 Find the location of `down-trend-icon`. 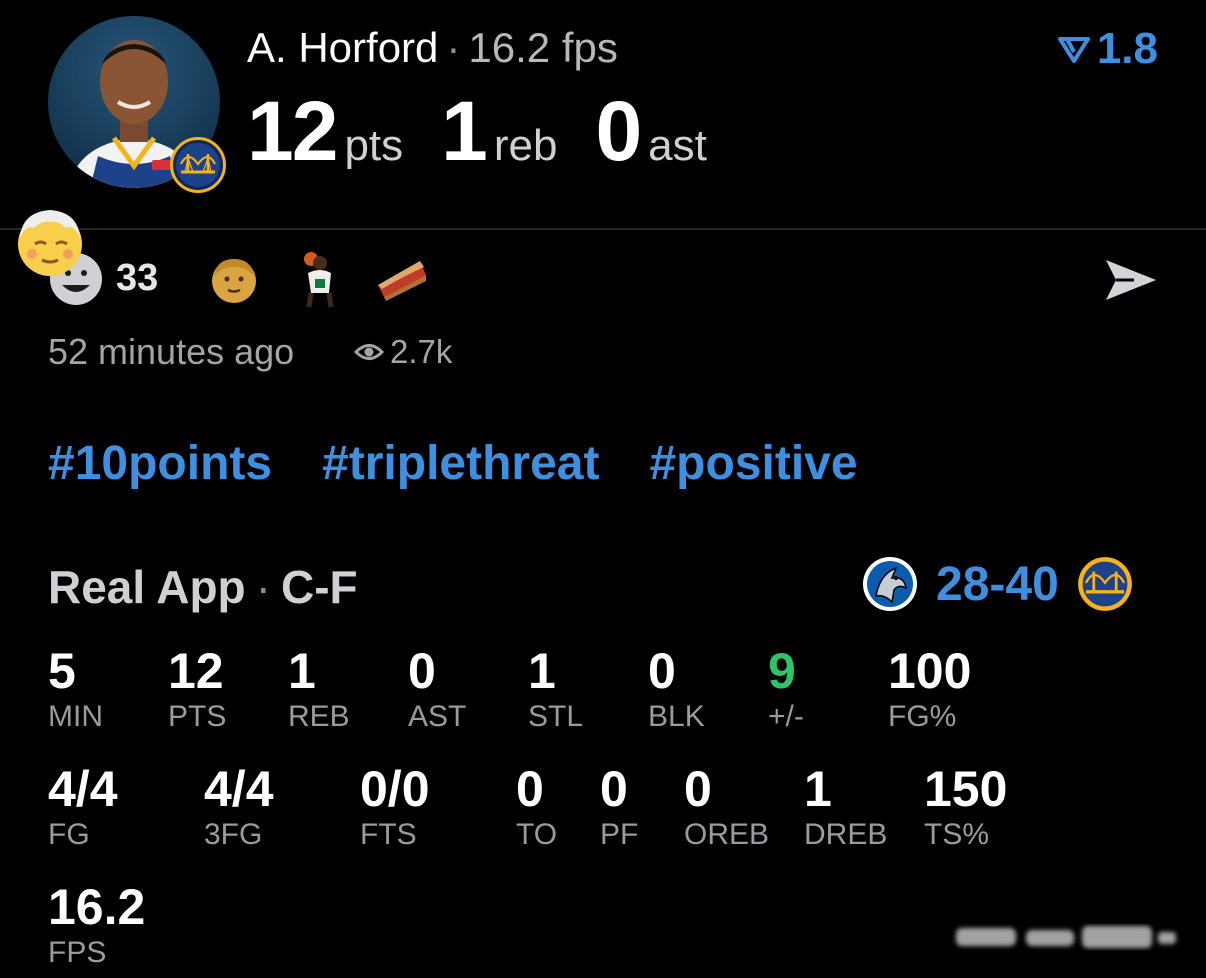

down-trend-icon is located at coordinates (1073, 50).